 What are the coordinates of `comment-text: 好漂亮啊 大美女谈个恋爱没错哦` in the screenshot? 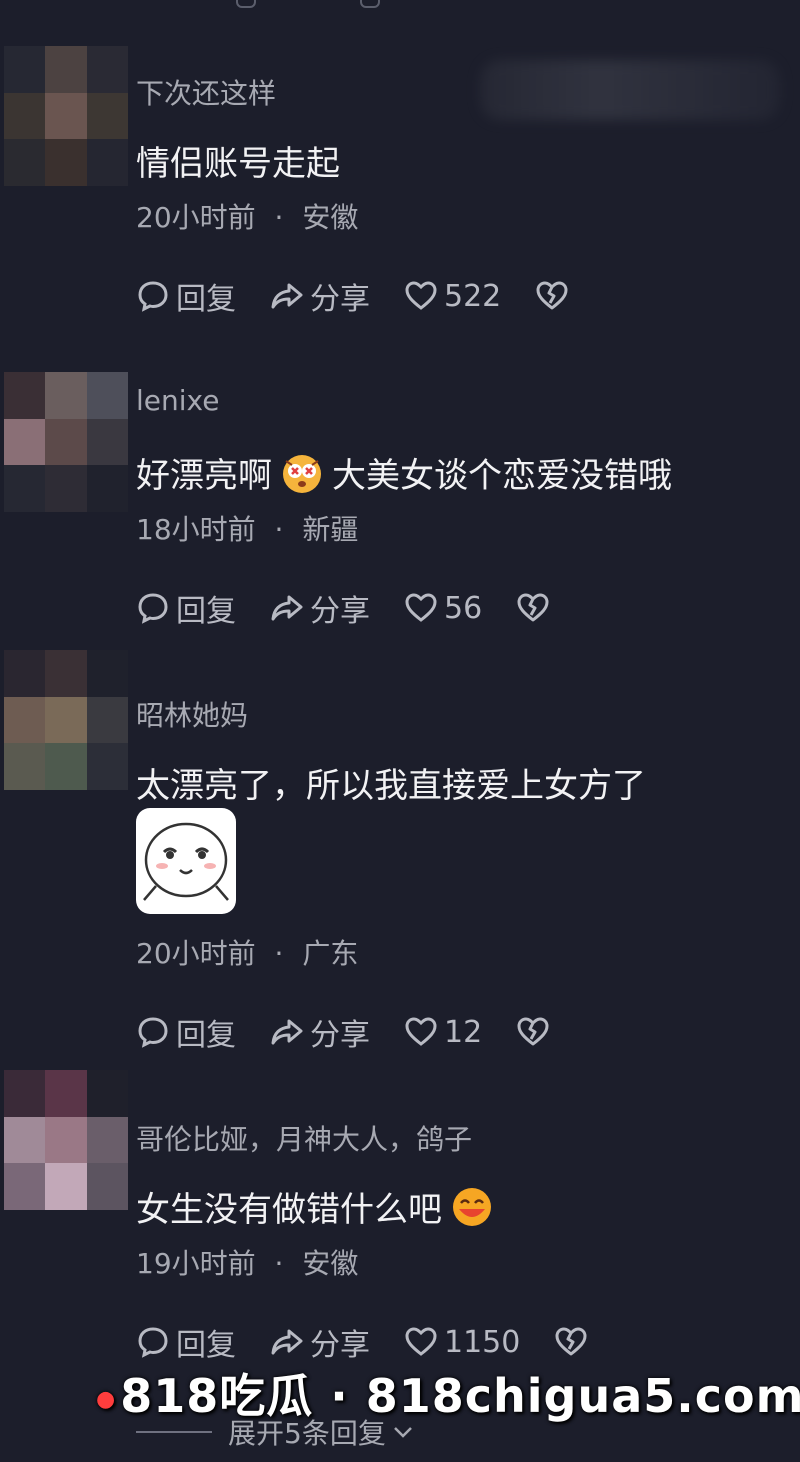 It's located at (404, 472).